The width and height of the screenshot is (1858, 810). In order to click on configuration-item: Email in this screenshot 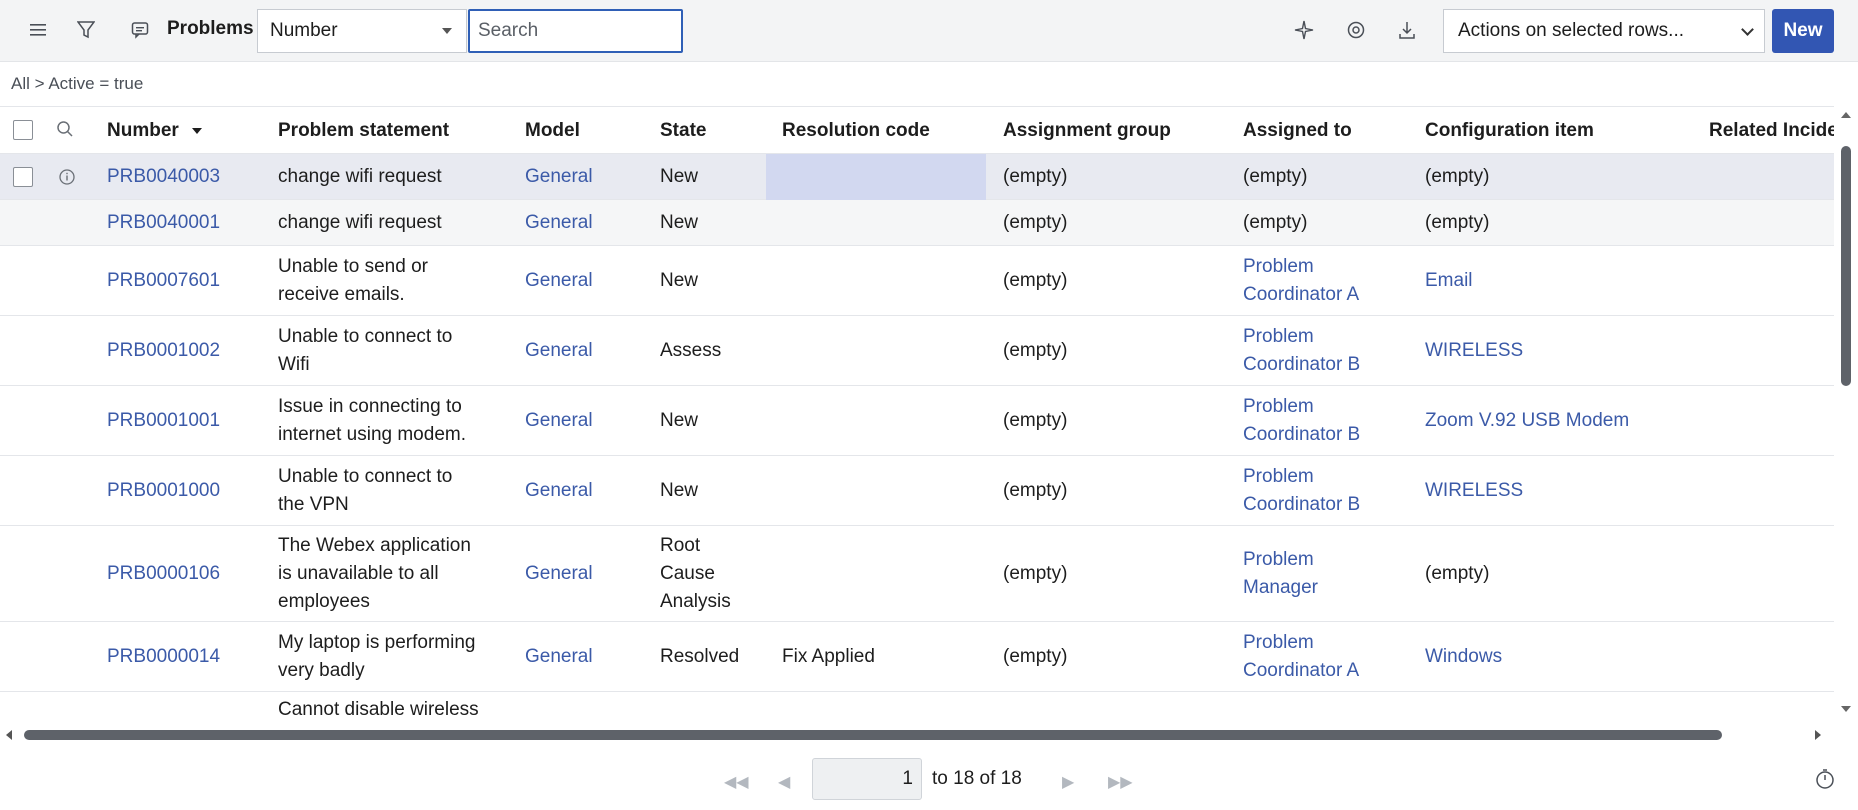, I will do `click(1449, 281)`.